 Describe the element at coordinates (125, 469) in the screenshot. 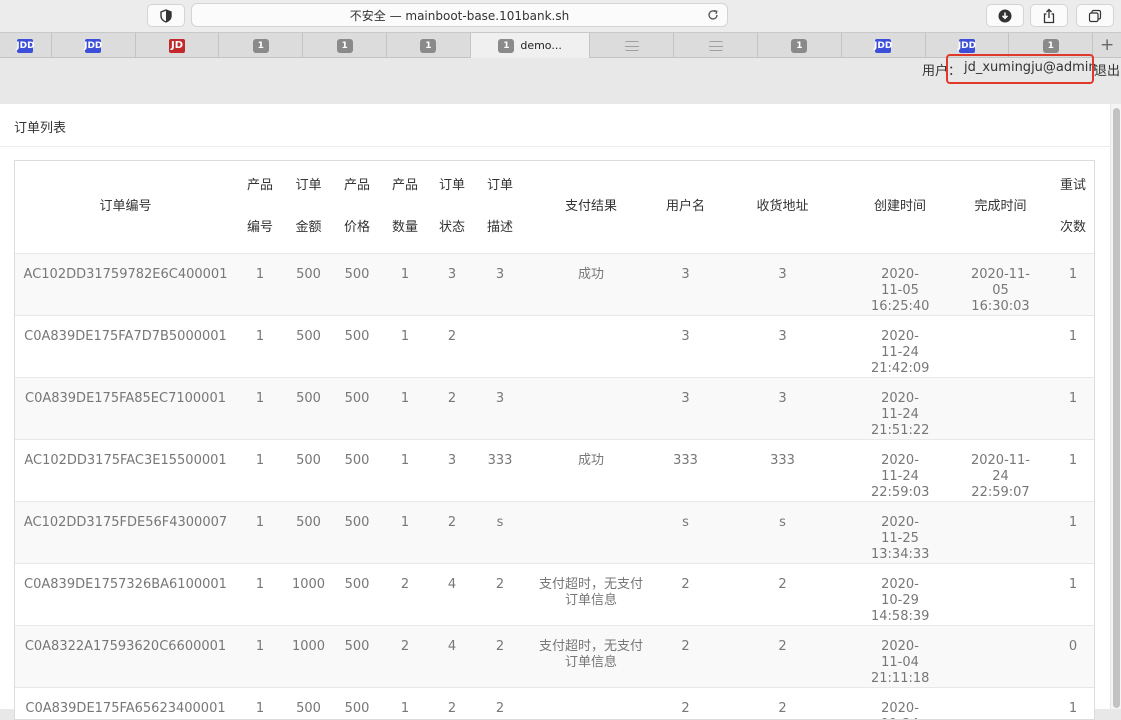

I see `table-cell: AC102DD3175FAC3E15500001` at that location.